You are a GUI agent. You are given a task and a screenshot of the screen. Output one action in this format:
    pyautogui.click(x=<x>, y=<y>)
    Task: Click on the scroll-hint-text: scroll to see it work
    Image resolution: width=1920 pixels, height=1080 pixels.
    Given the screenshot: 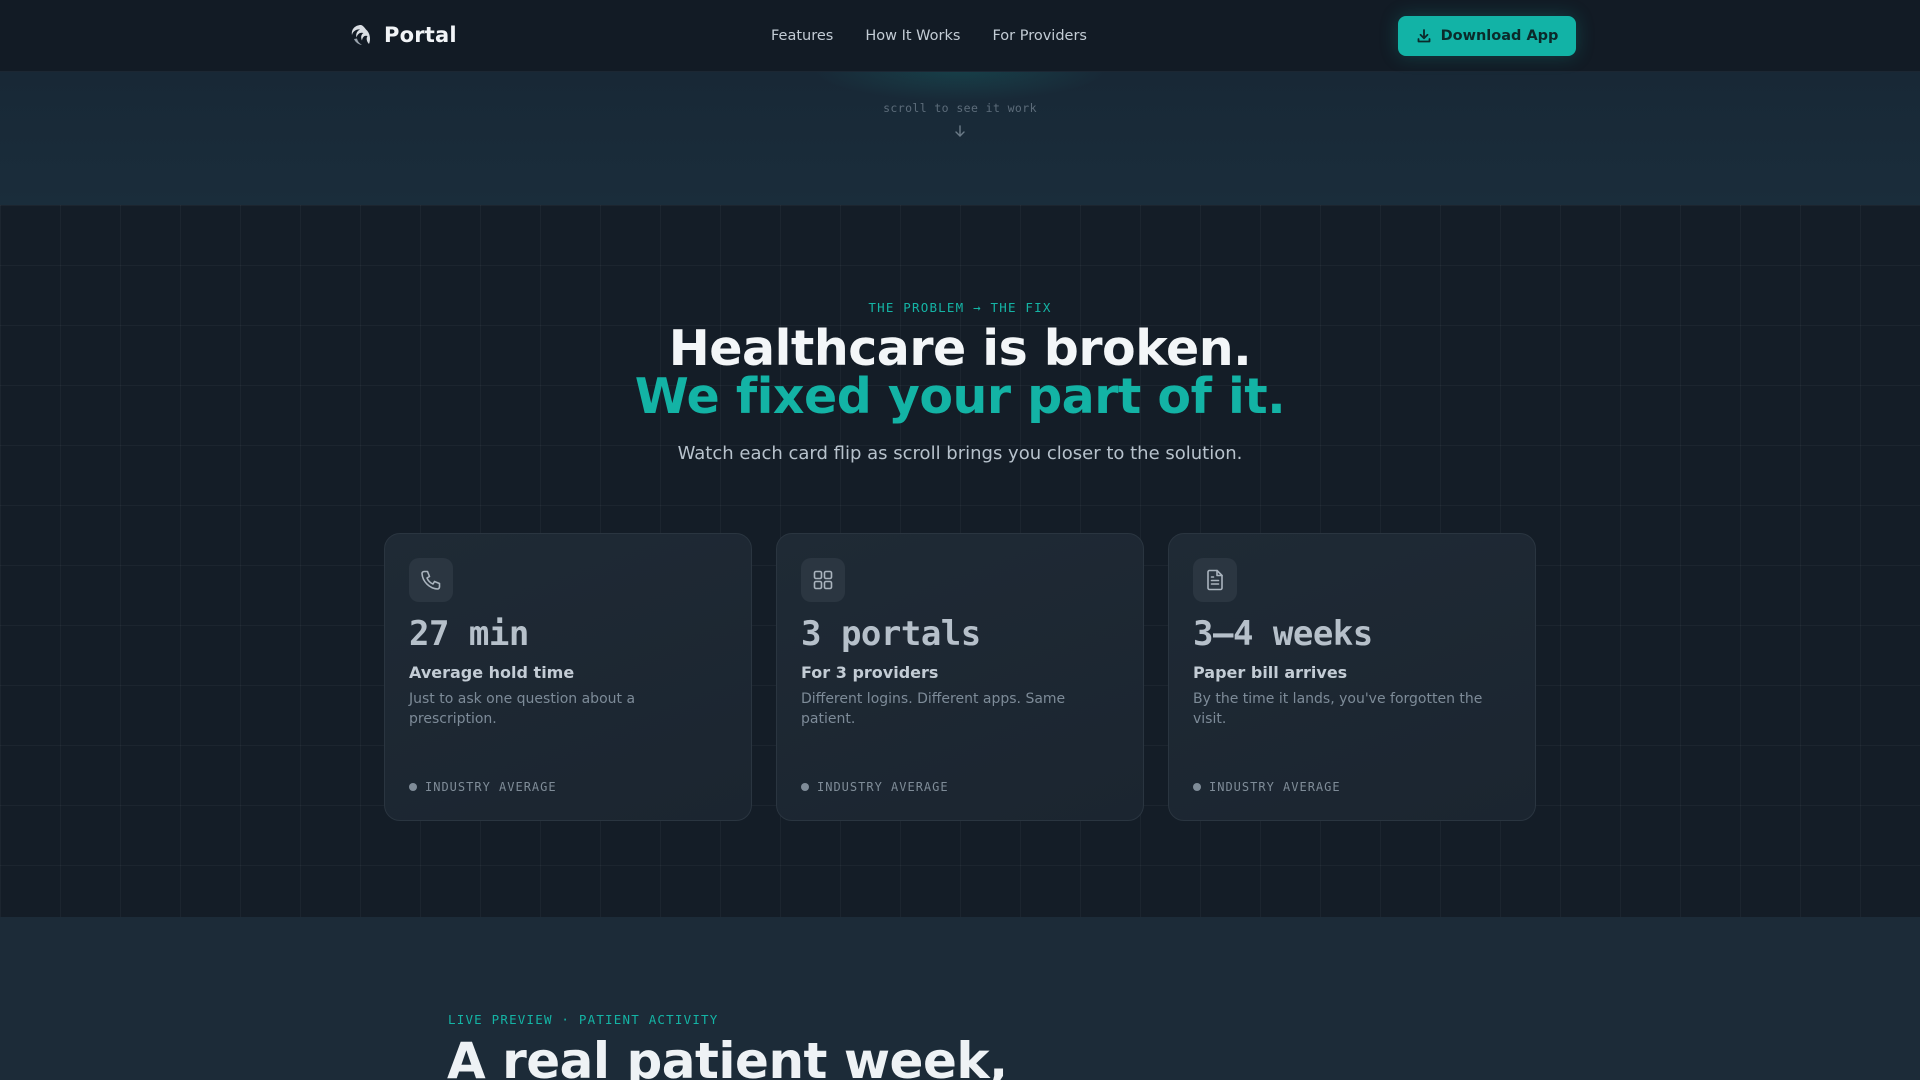 What is the action you would take?
    pyautogui.click(x=960, y=108)
    